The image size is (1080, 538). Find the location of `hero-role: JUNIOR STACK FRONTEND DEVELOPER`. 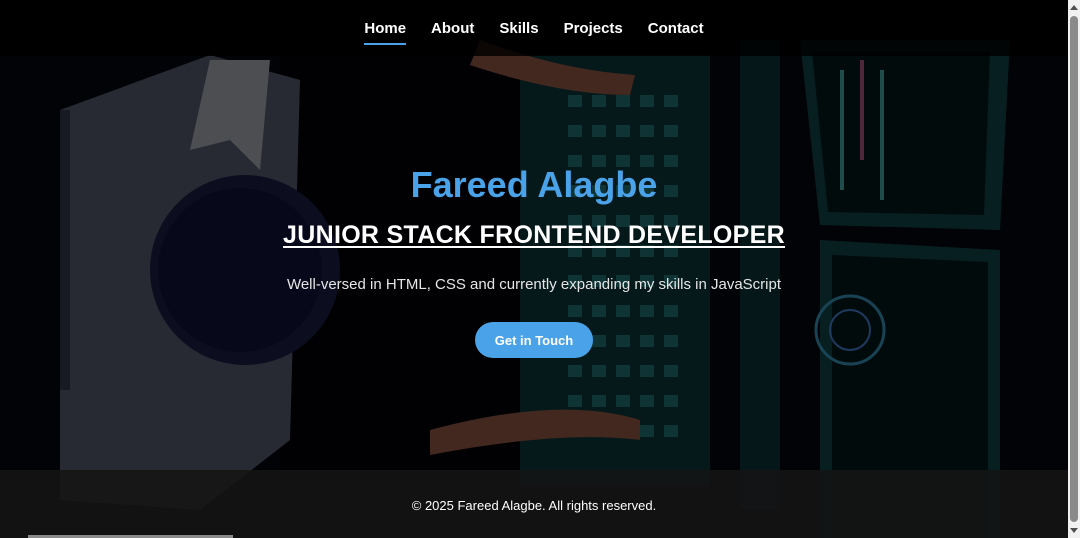

hero-role: JUNIOR STACK FRONTEND DEVELOPER is located at coordinates (534, 235).